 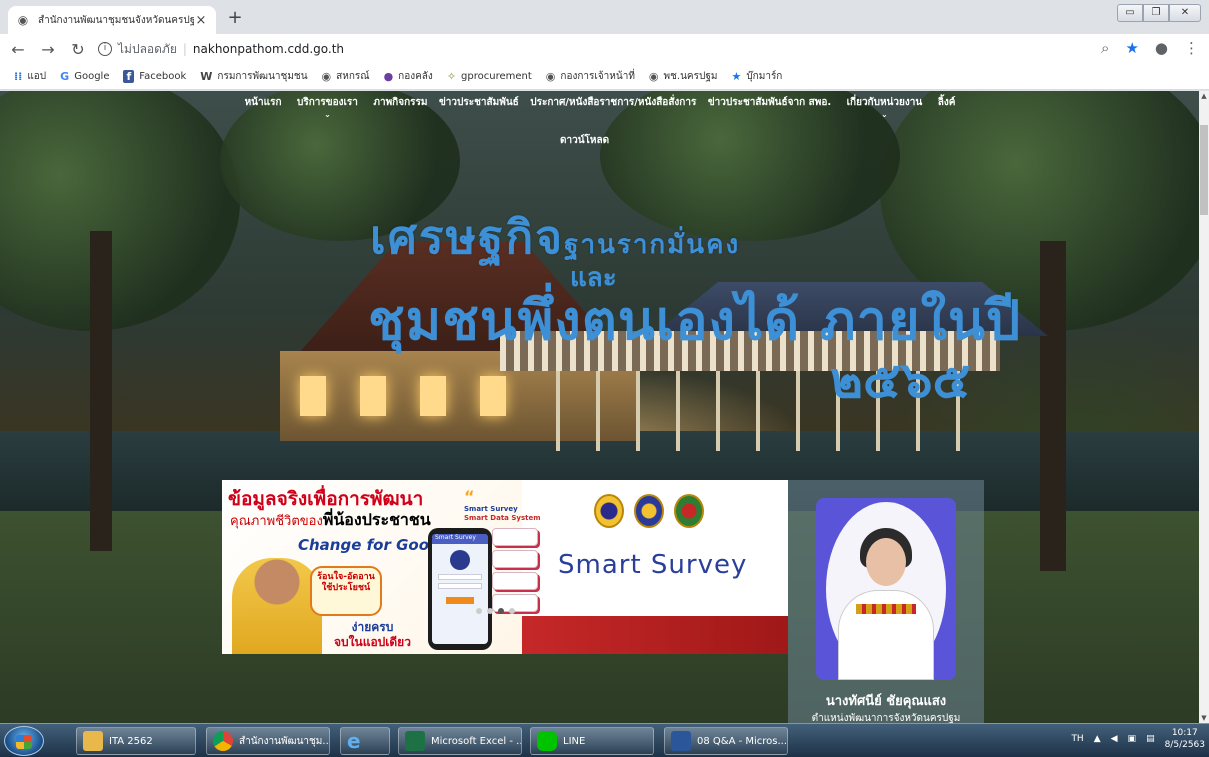 I want to click on maximize-button: ❐, so click(x=1156, y=13).